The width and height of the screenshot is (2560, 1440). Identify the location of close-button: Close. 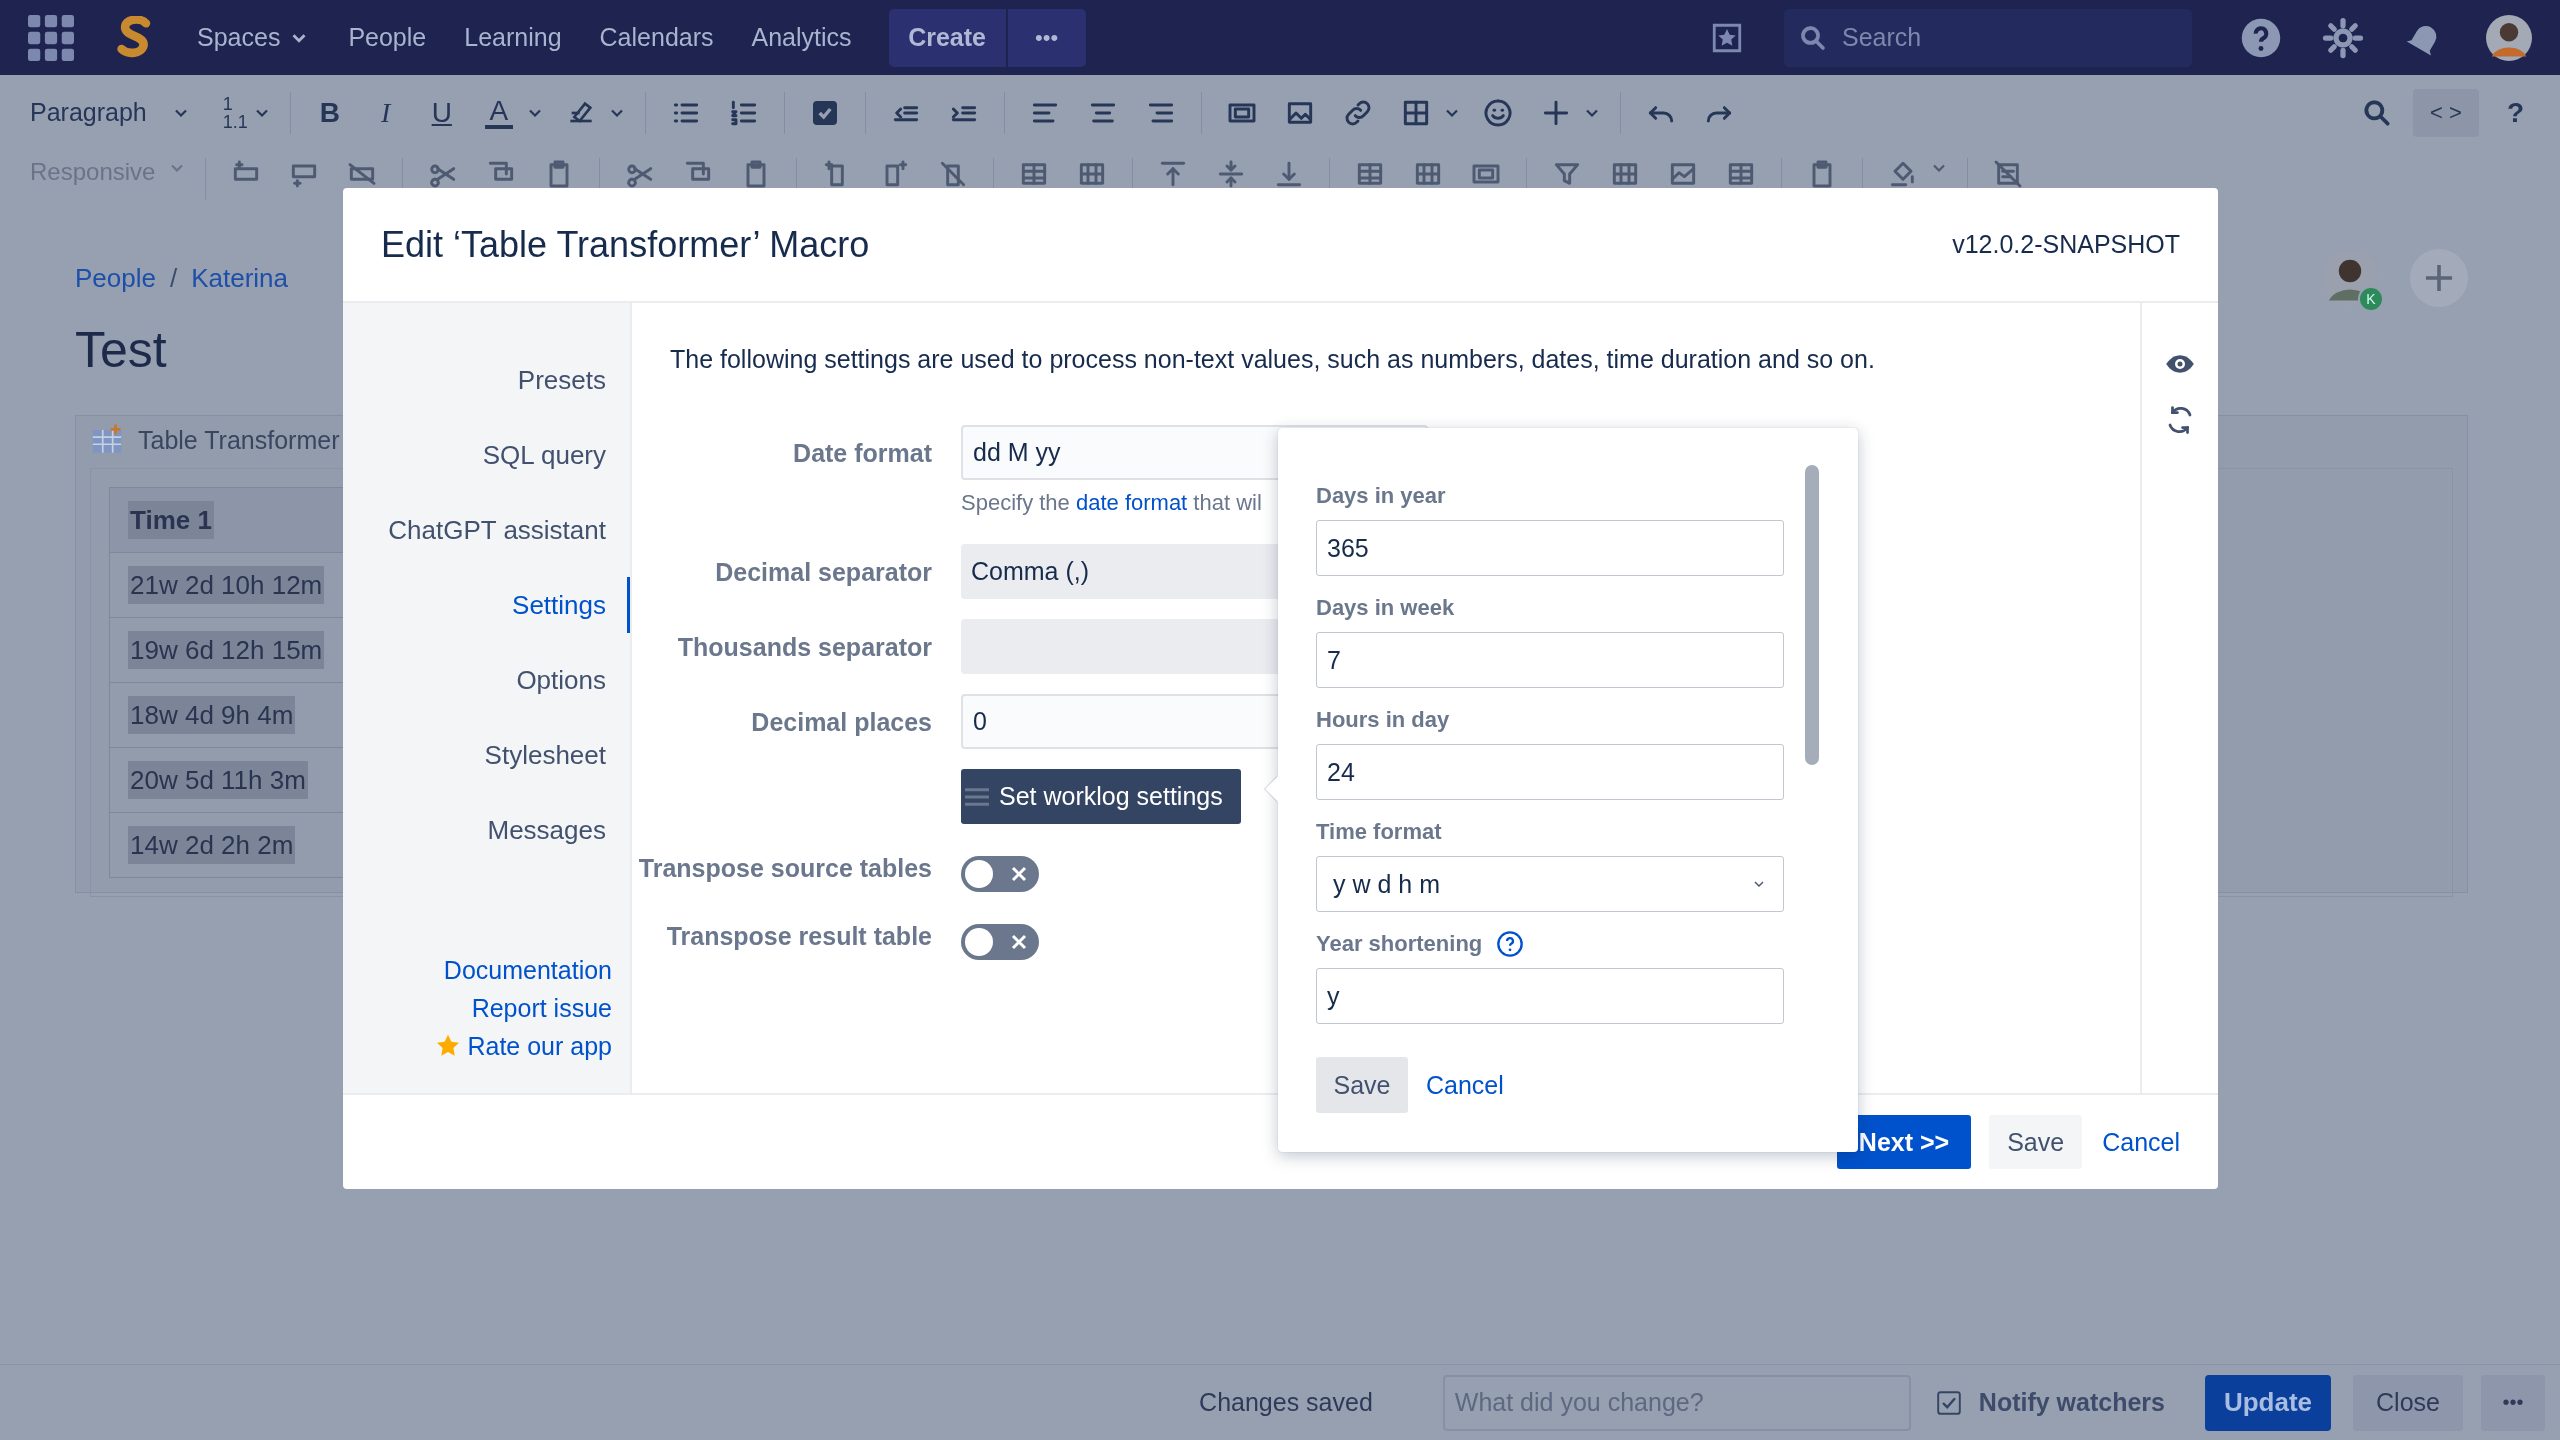
(2408, 1402).